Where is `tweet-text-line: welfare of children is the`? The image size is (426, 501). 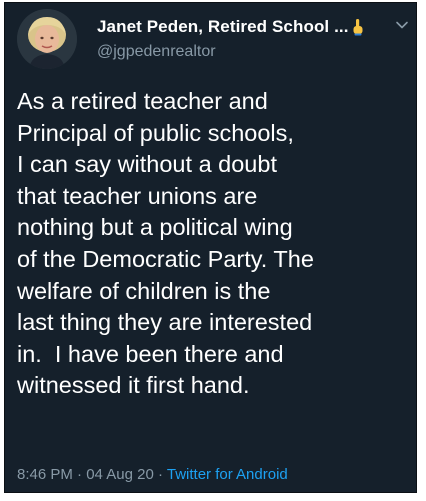 tweet-text-line: welfare of children is the is located at coordinates (144, 290).